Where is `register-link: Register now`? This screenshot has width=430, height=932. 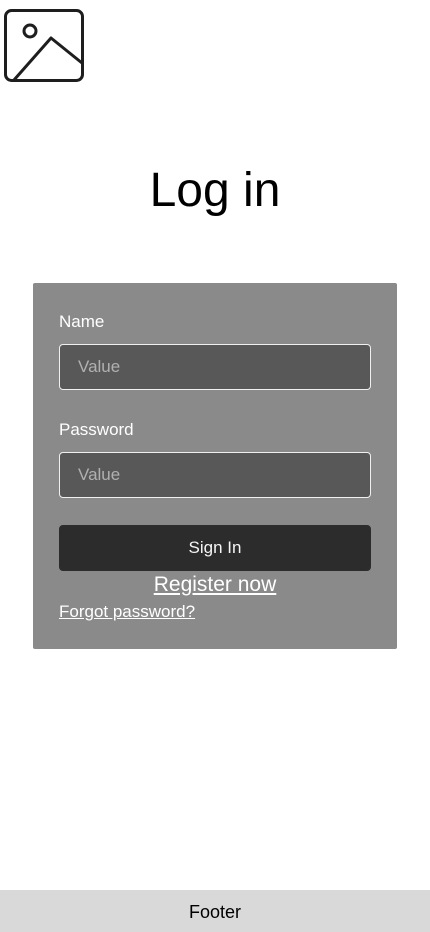
register-link: Register now is located at coordinates (215, 585).